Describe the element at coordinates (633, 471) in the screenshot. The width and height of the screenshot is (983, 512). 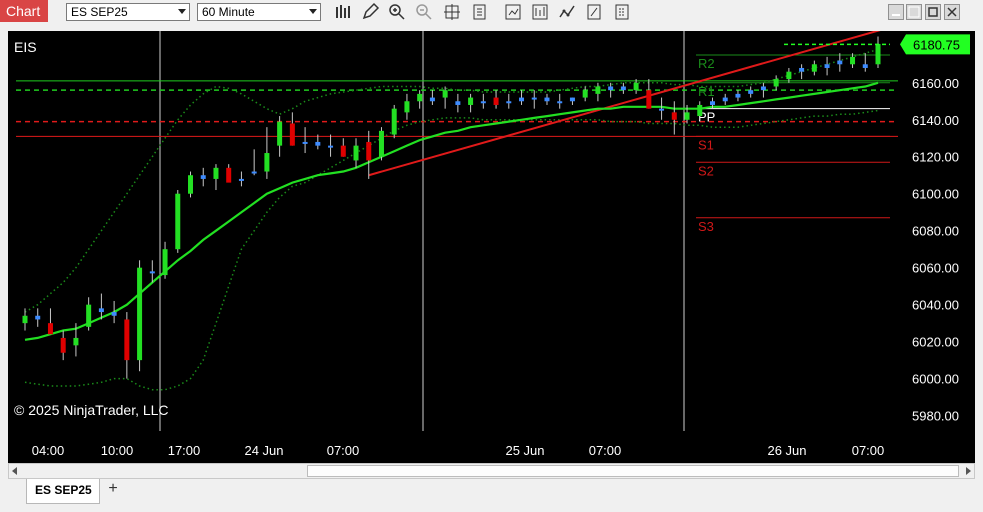
I see `scroll-thumb` at that location.